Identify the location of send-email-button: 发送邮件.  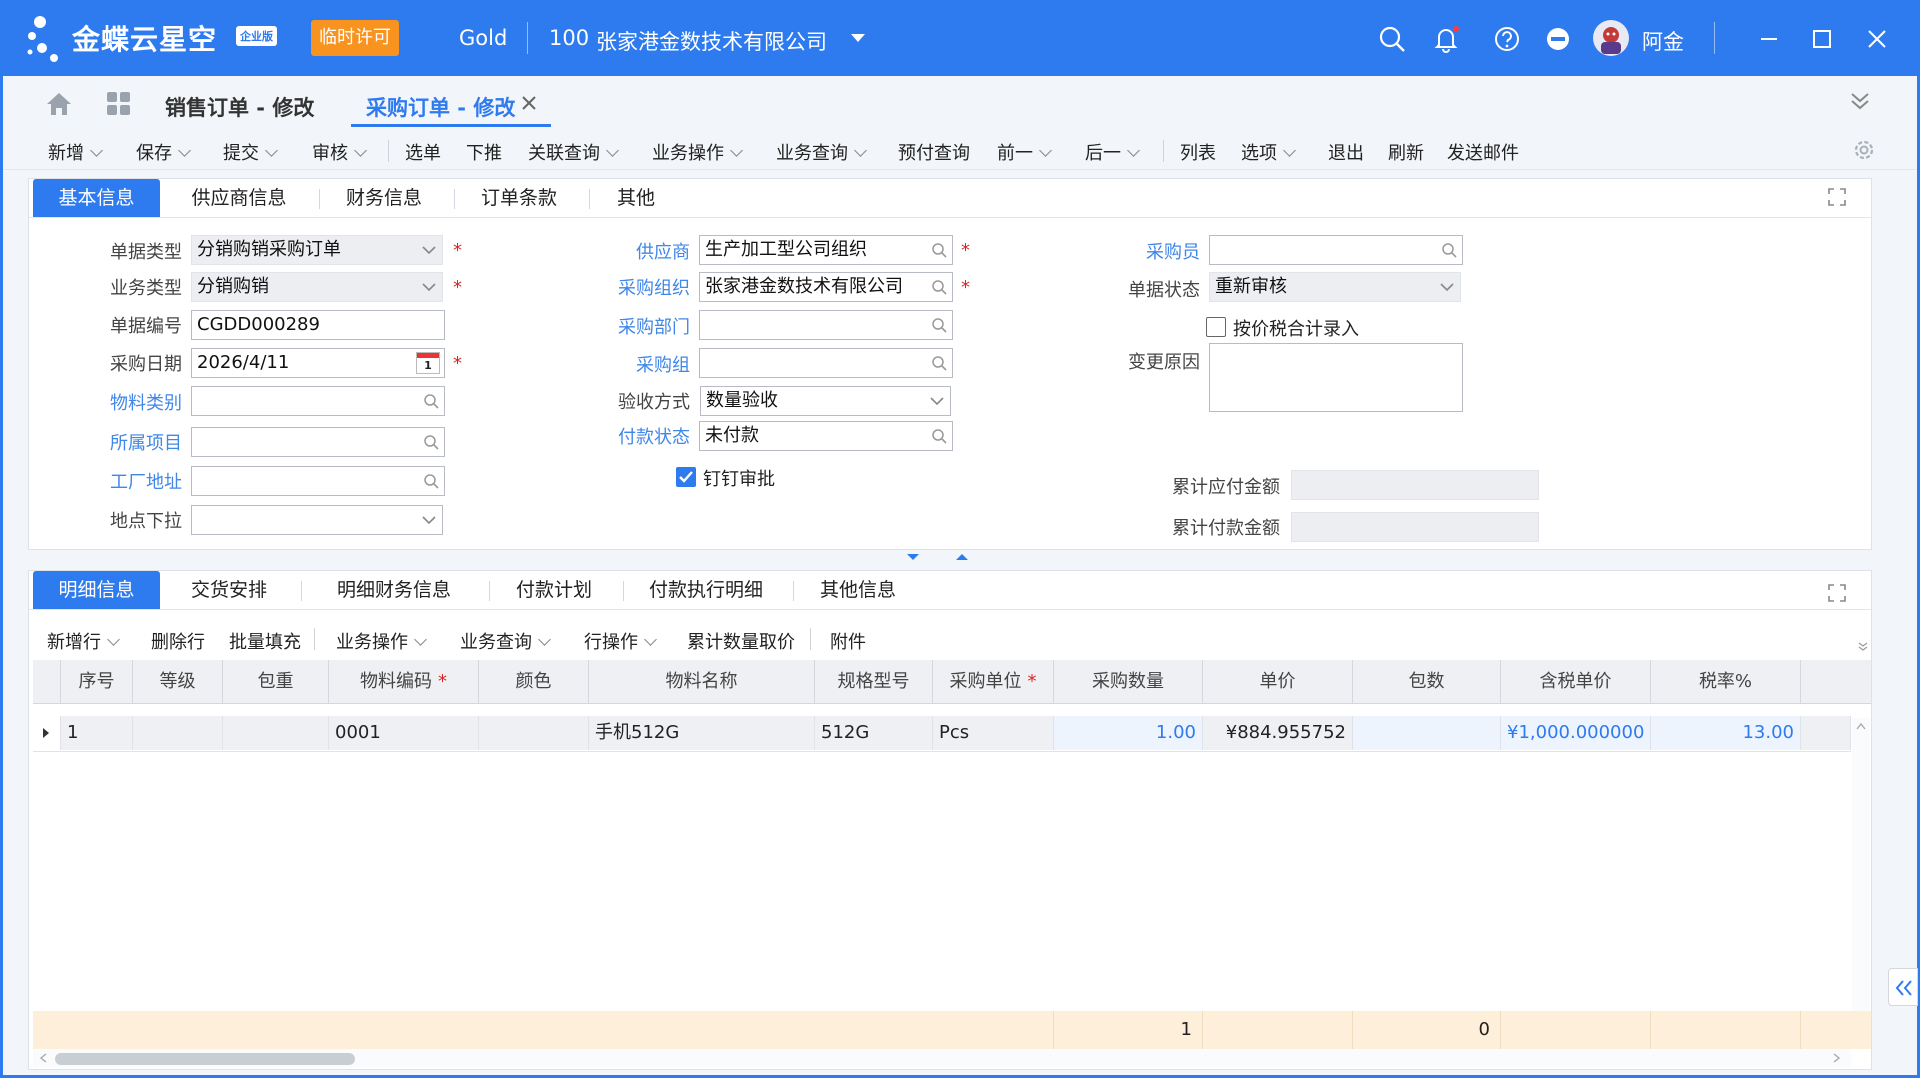
(1483, 152).